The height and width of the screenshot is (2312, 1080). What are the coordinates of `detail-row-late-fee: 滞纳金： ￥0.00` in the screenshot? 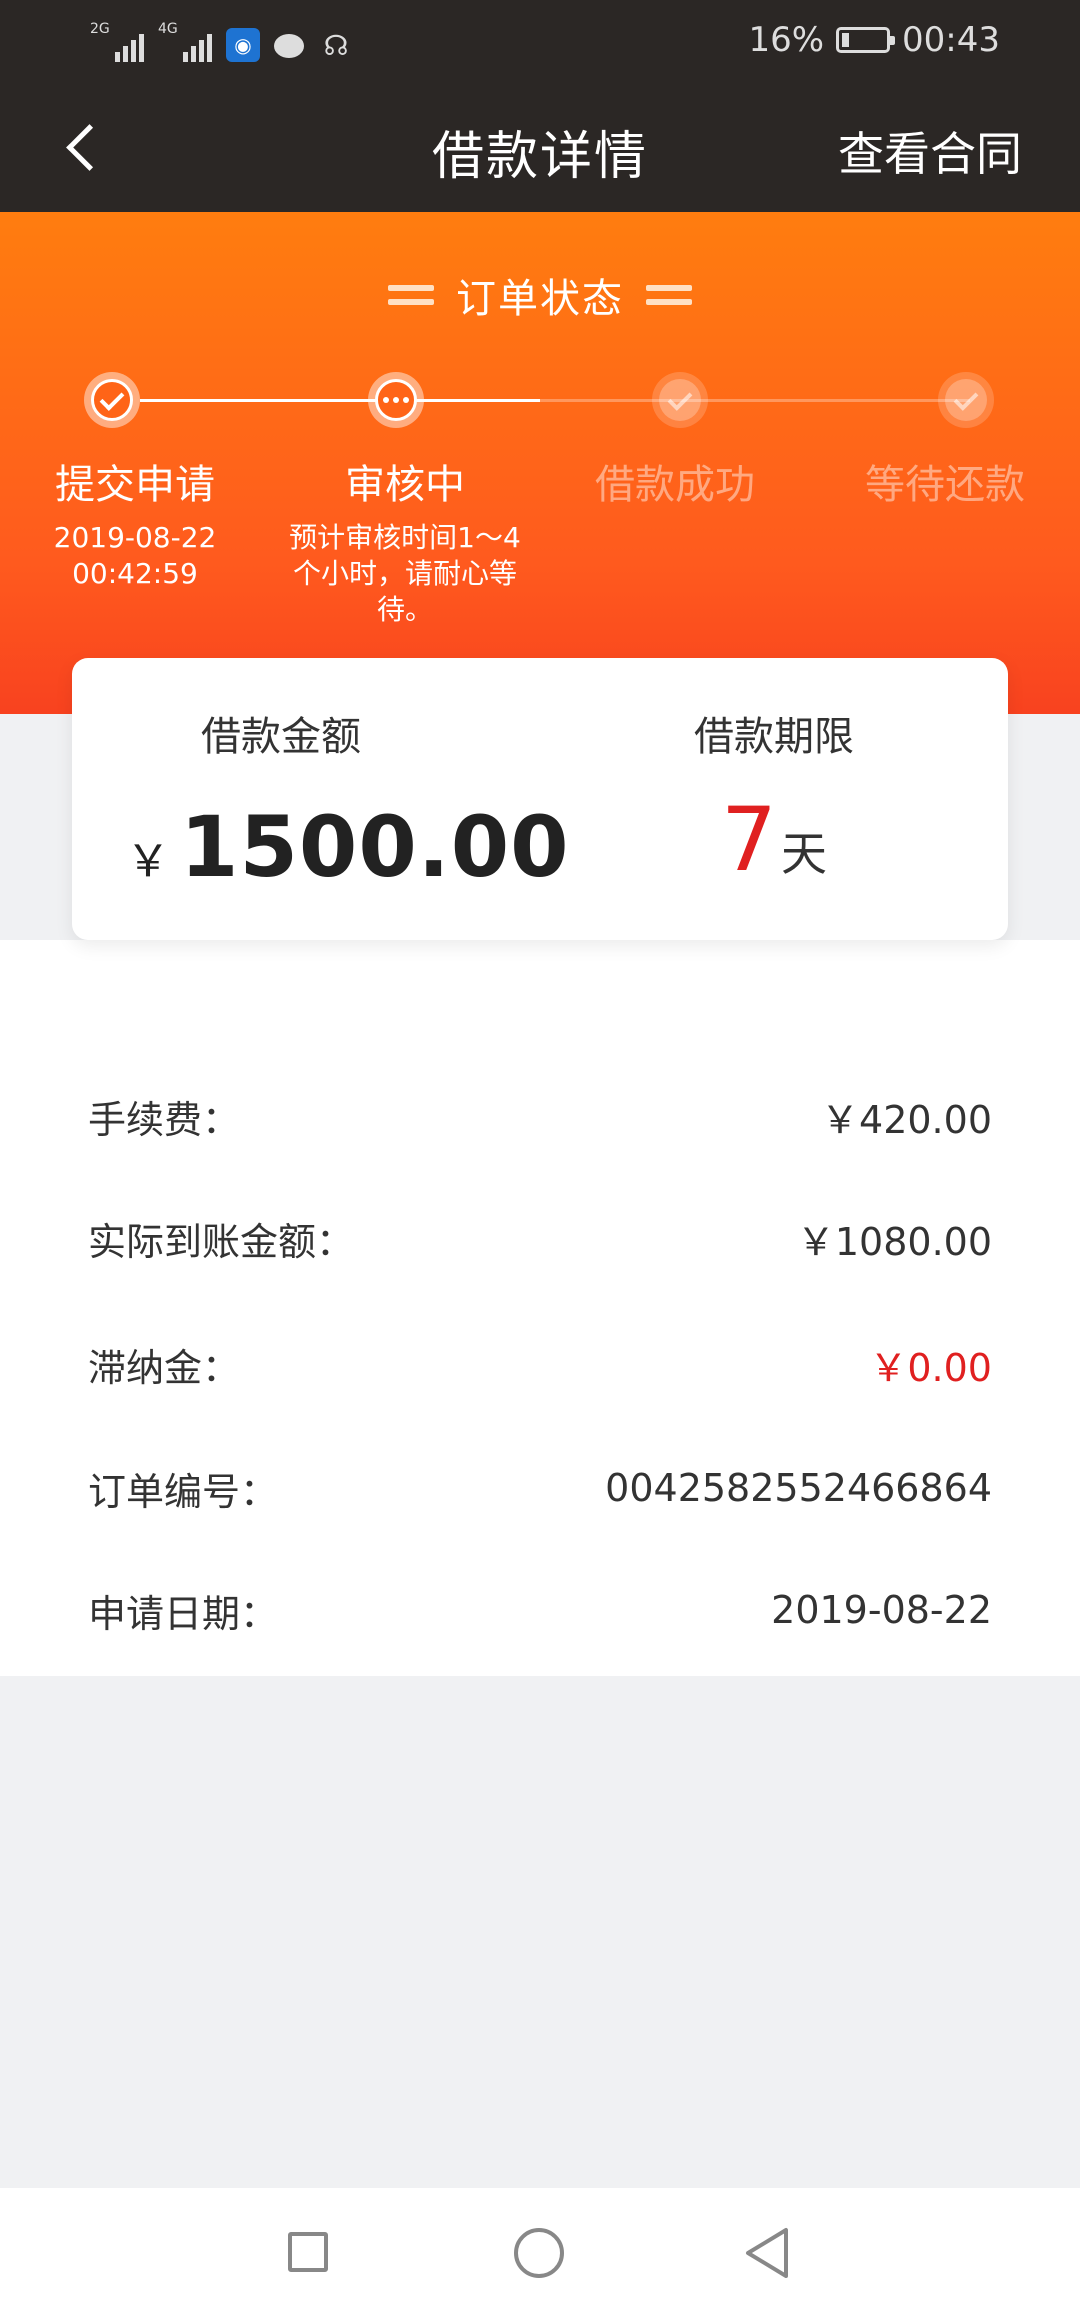 It's located at (540, 1364).